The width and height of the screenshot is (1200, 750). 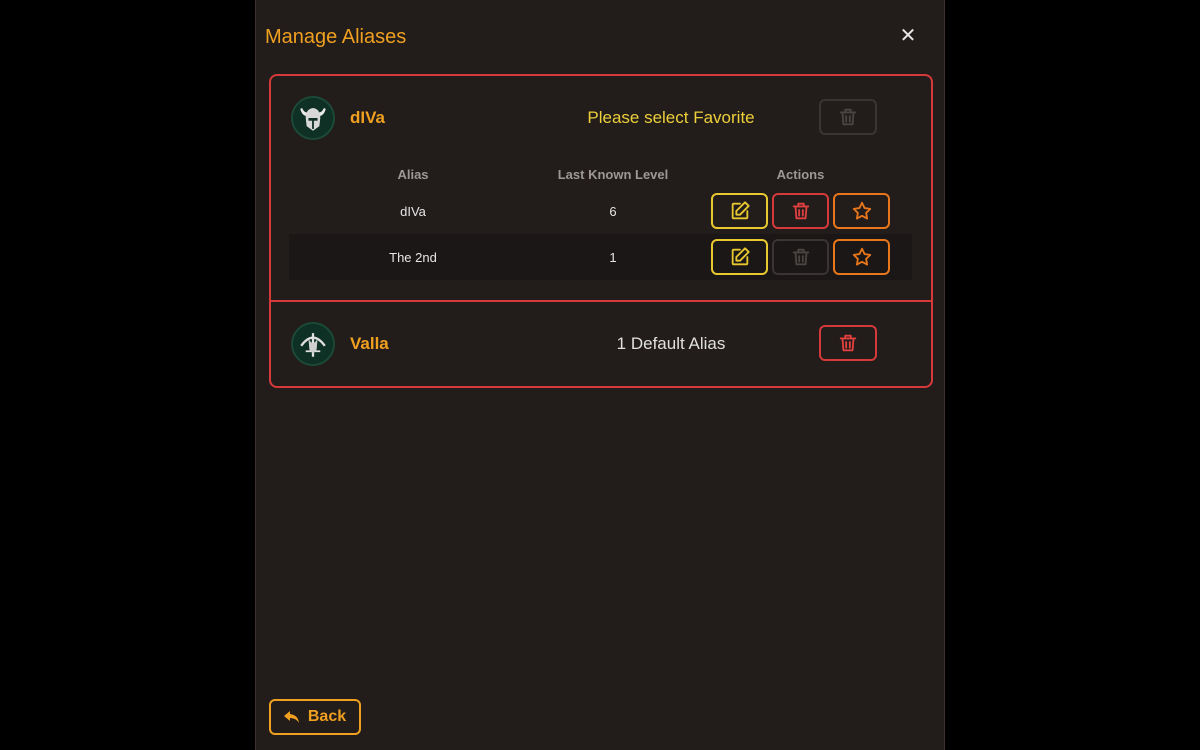 What do you see at coordinates (291, 717) in the screenshot?
I see `reply-arrow-icon` at bounding box center [291, 717].